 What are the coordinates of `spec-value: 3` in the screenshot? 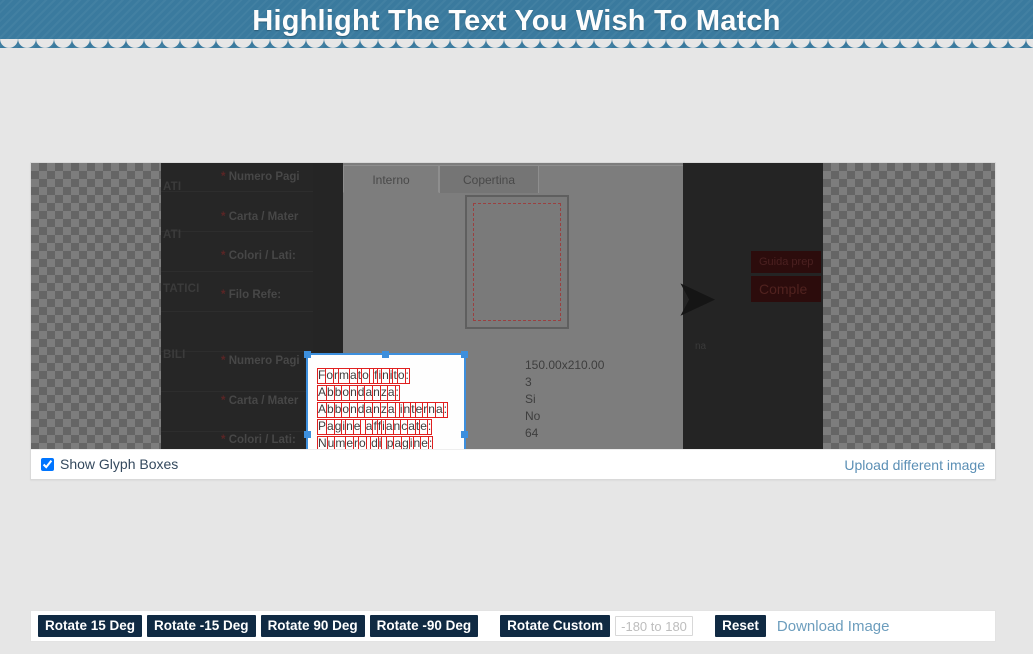 It's located at (528, 382).